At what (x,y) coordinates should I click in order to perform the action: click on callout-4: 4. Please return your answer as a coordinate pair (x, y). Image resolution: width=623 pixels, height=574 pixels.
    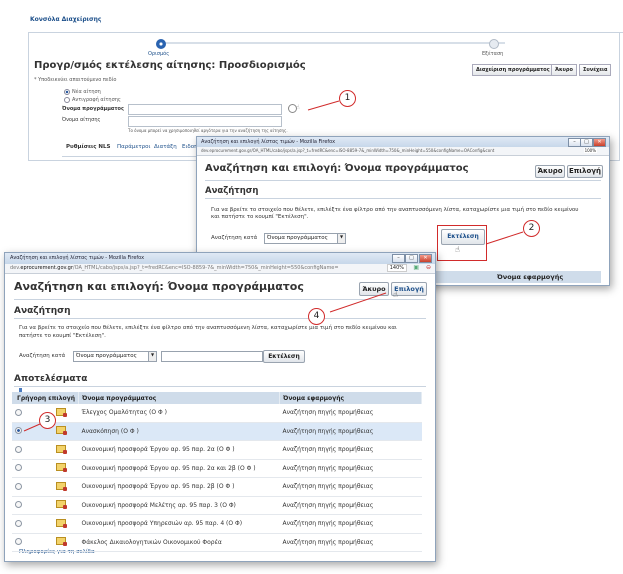
    Looking at the image, I should click on (316, 316).